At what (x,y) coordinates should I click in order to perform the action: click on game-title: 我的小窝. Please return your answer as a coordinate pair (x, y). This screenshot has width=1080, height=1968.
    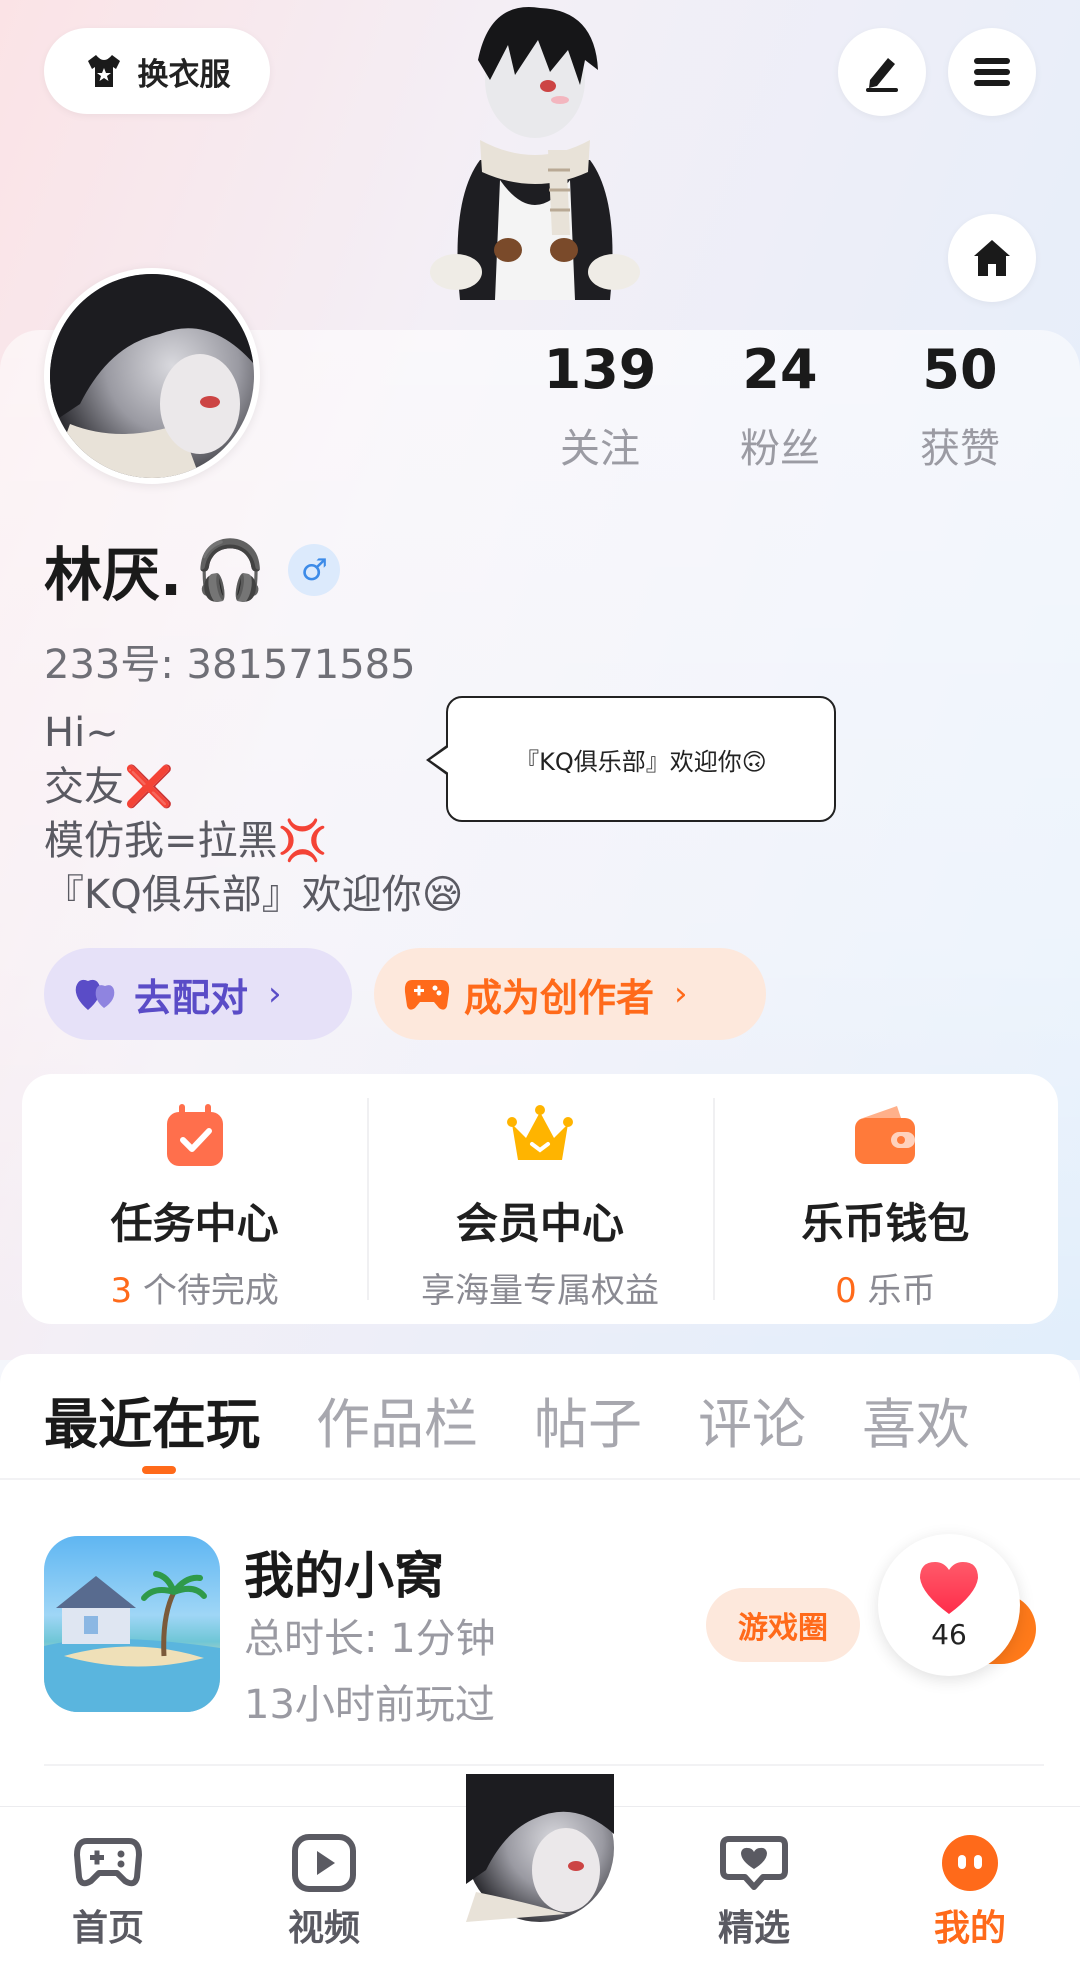
    Looking at the image, I should click on (344, 1576).